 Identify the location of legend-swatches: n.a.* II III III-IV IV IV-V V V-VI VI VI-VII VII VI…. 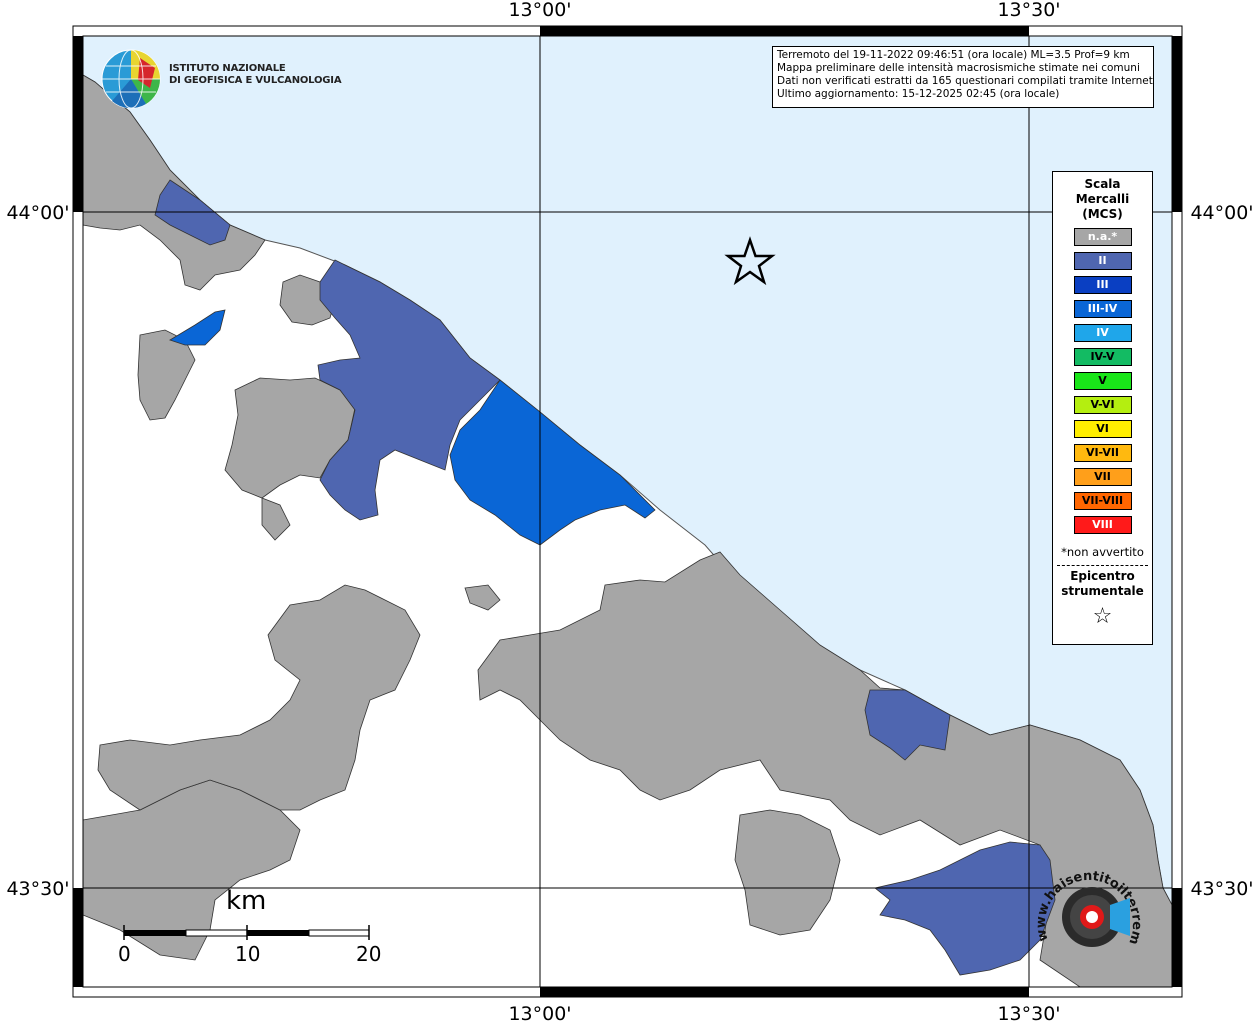
(1102, 381).